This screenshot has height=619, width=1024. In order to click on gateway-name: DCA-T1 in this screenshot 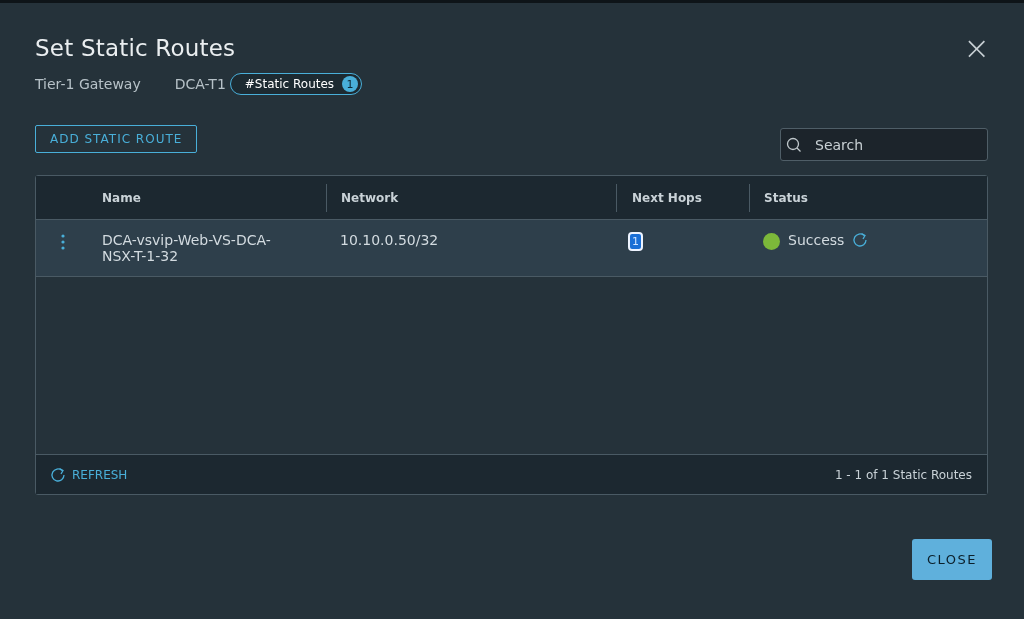, I will do `click(200, 84)`.